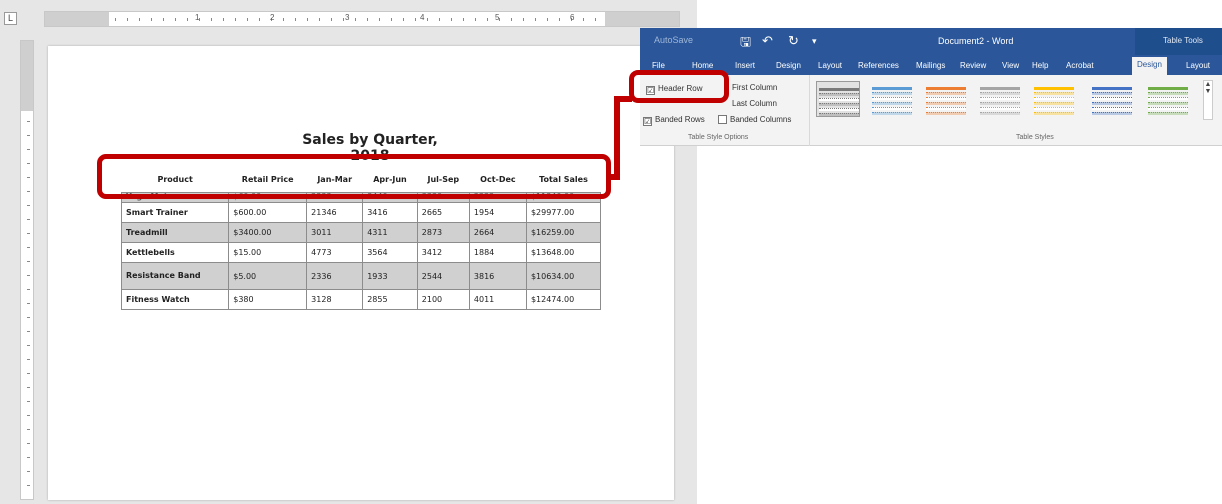  What do you see at coordinates (673, 40) in the screenshot?
I see `autosave-toggle: AutoSave` at bounding box center [673, 40].